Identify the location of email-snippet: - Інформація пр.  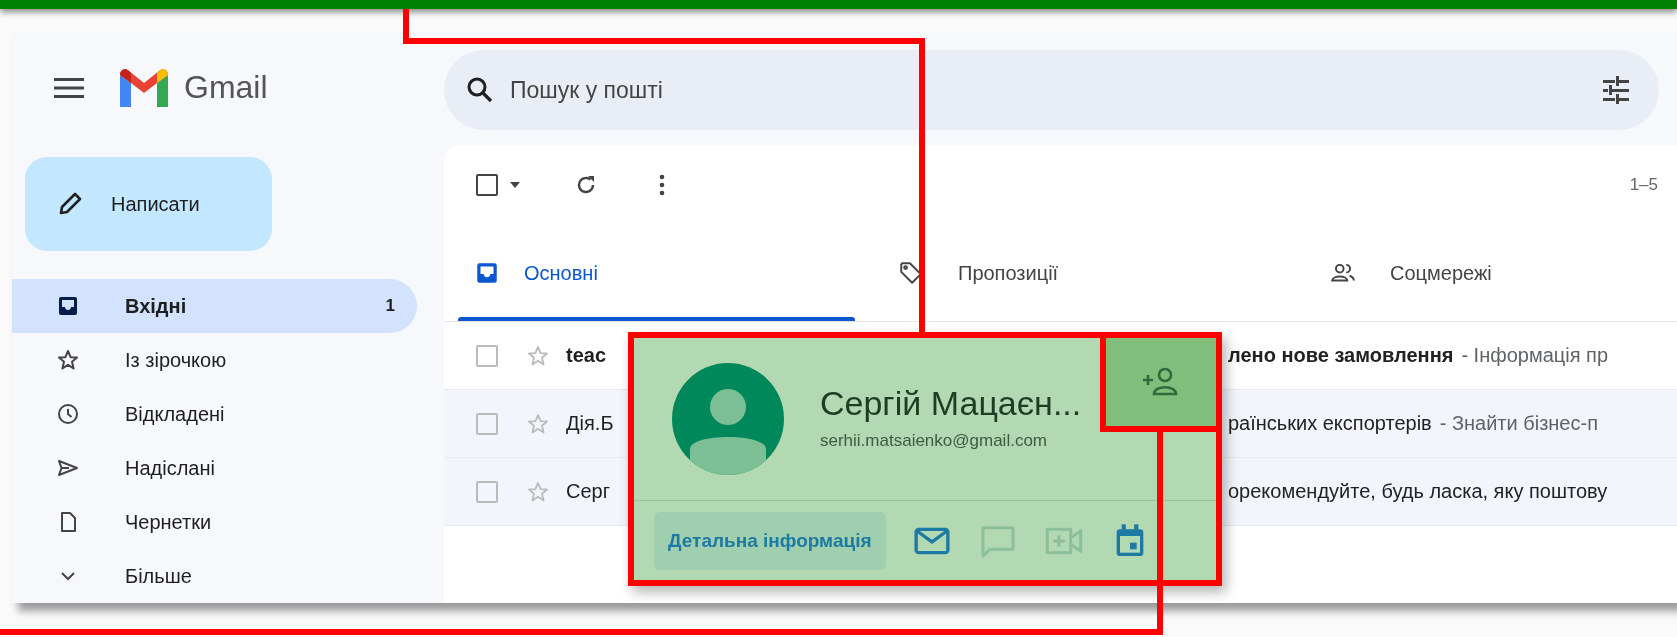
(1535, 355).